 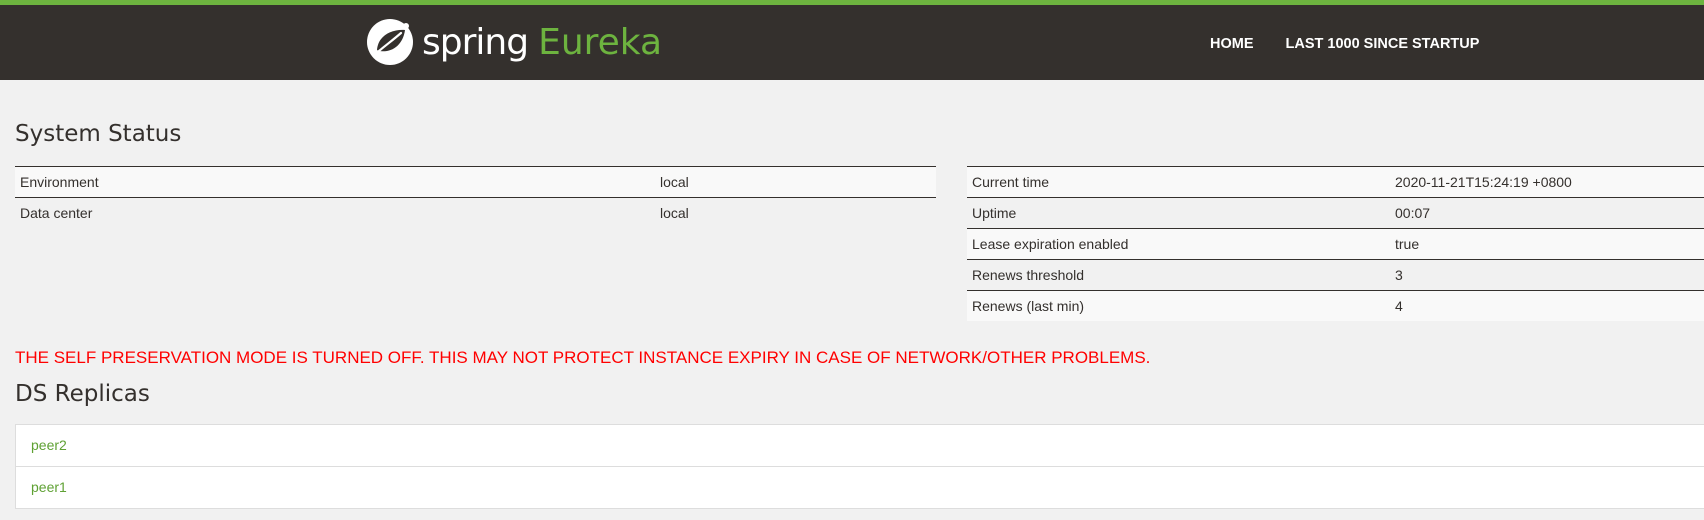 I want to click on status-key: Environment, so click(x=335, y=182).